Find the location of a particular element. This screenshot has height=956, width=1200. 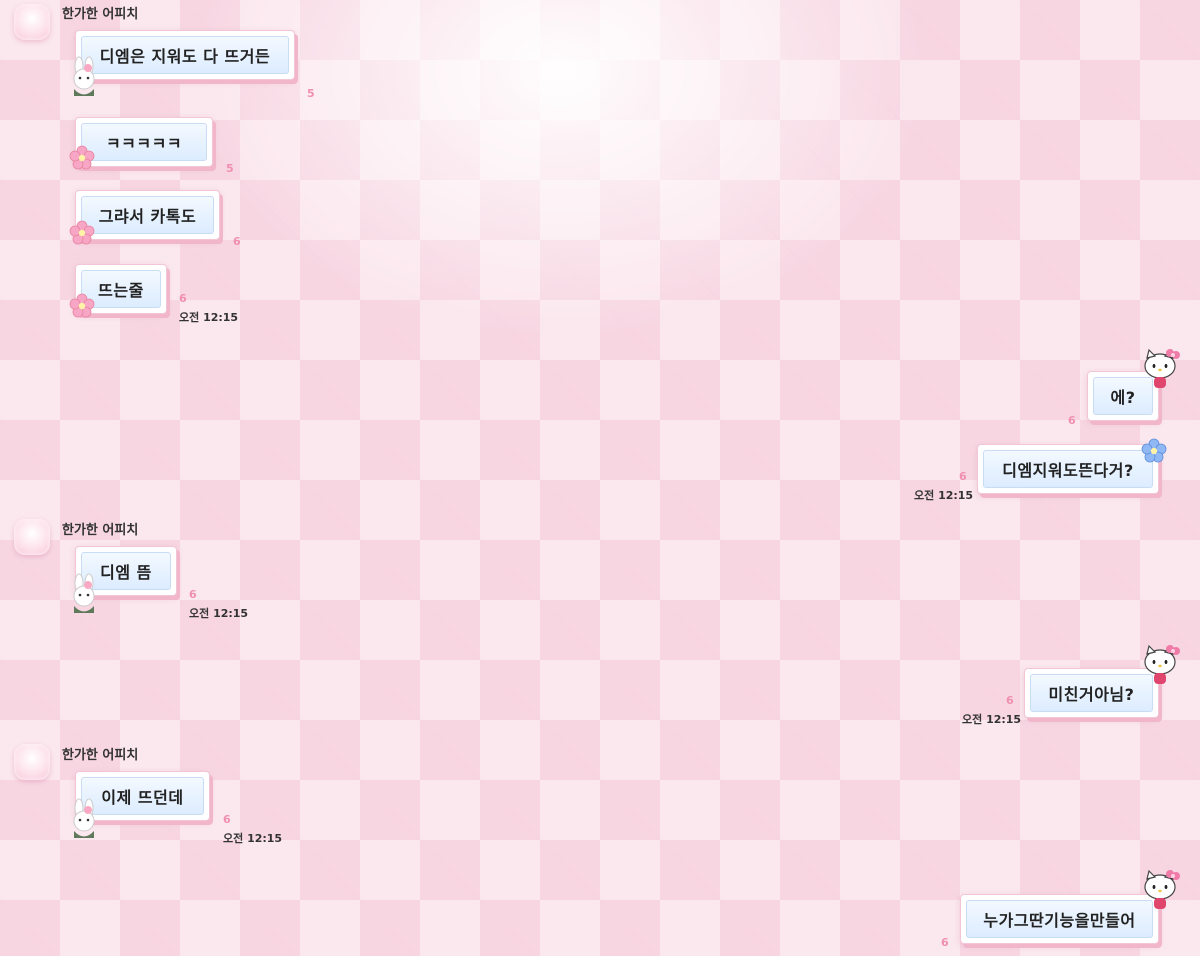

message-bubble: ㅋㅋㅋㅋㅋ is located at coordinates (144, 142).